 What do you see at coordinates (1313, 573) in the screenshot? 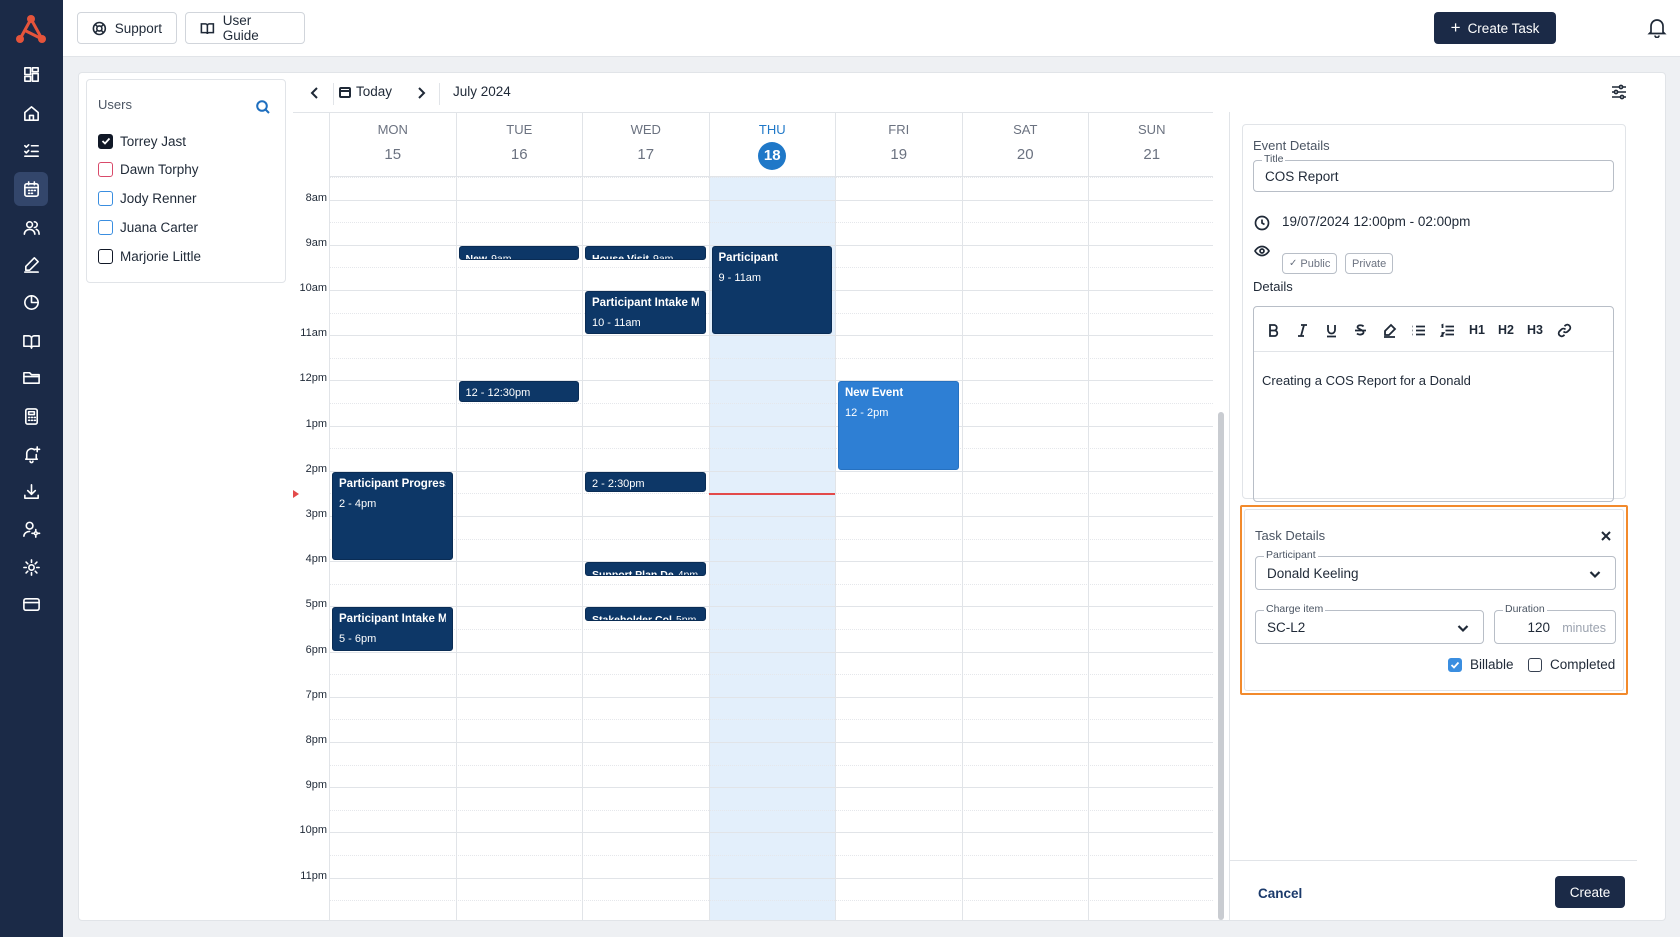
I see `participant-value: Donald Keeling` at bounding box center [1313, 573].